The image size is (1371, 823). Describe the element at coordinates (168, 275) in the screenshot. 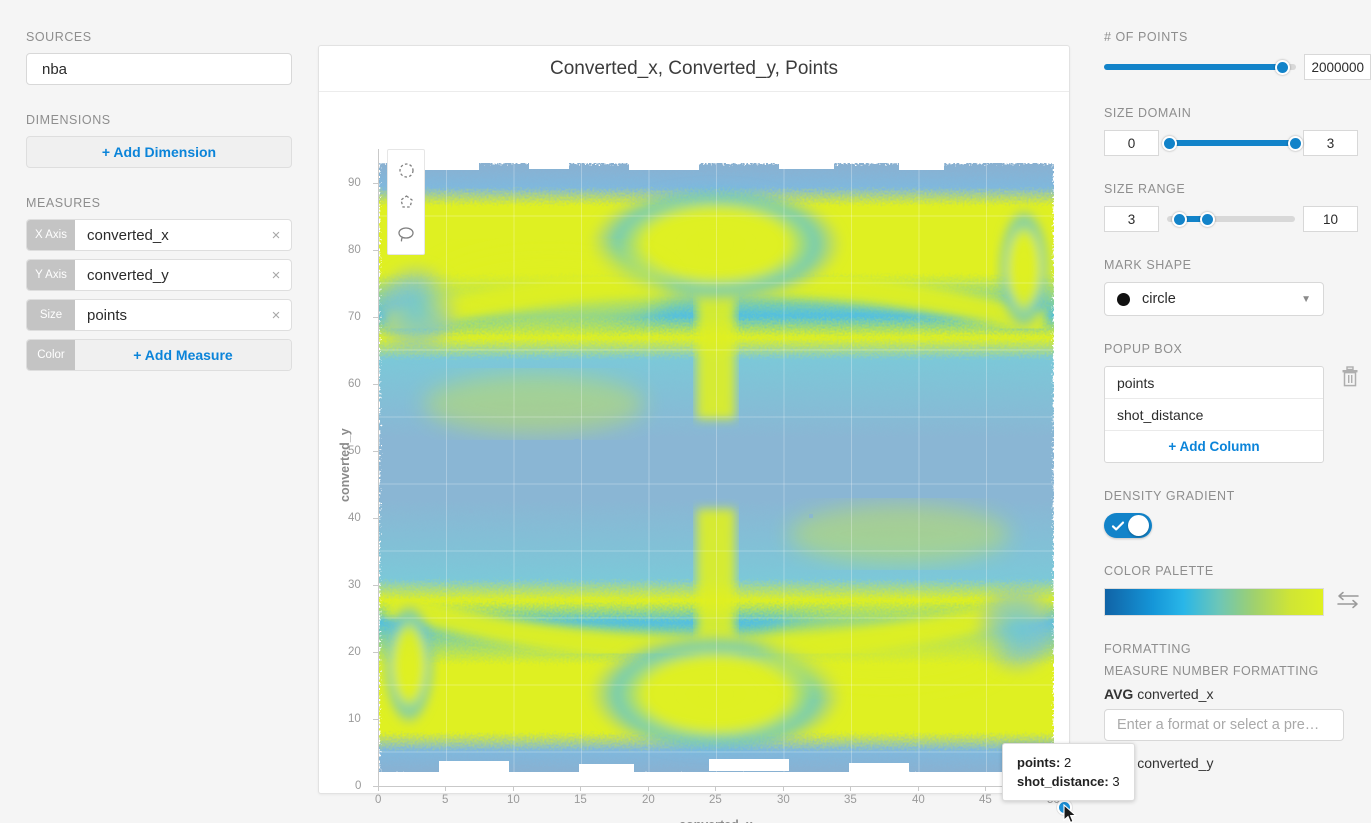

I see `measure-value-y-axis: converted_y` at that location.